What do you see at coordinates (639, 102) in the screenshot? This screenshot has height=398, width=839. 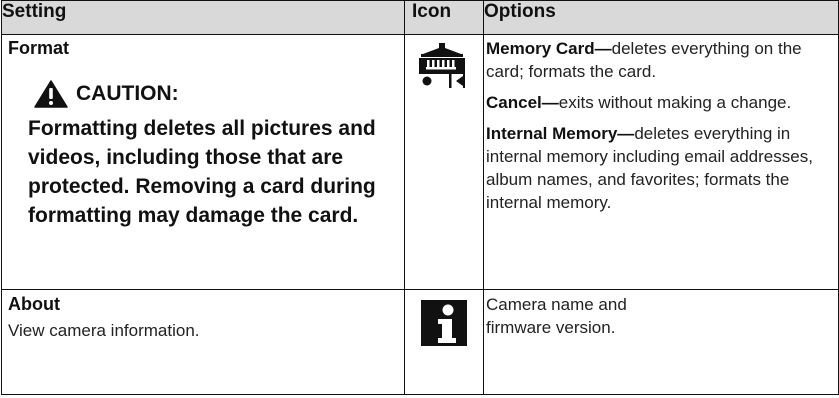 I see `option-cancel: Cancel—exits without making a change.` at bounding box center [639, 102].